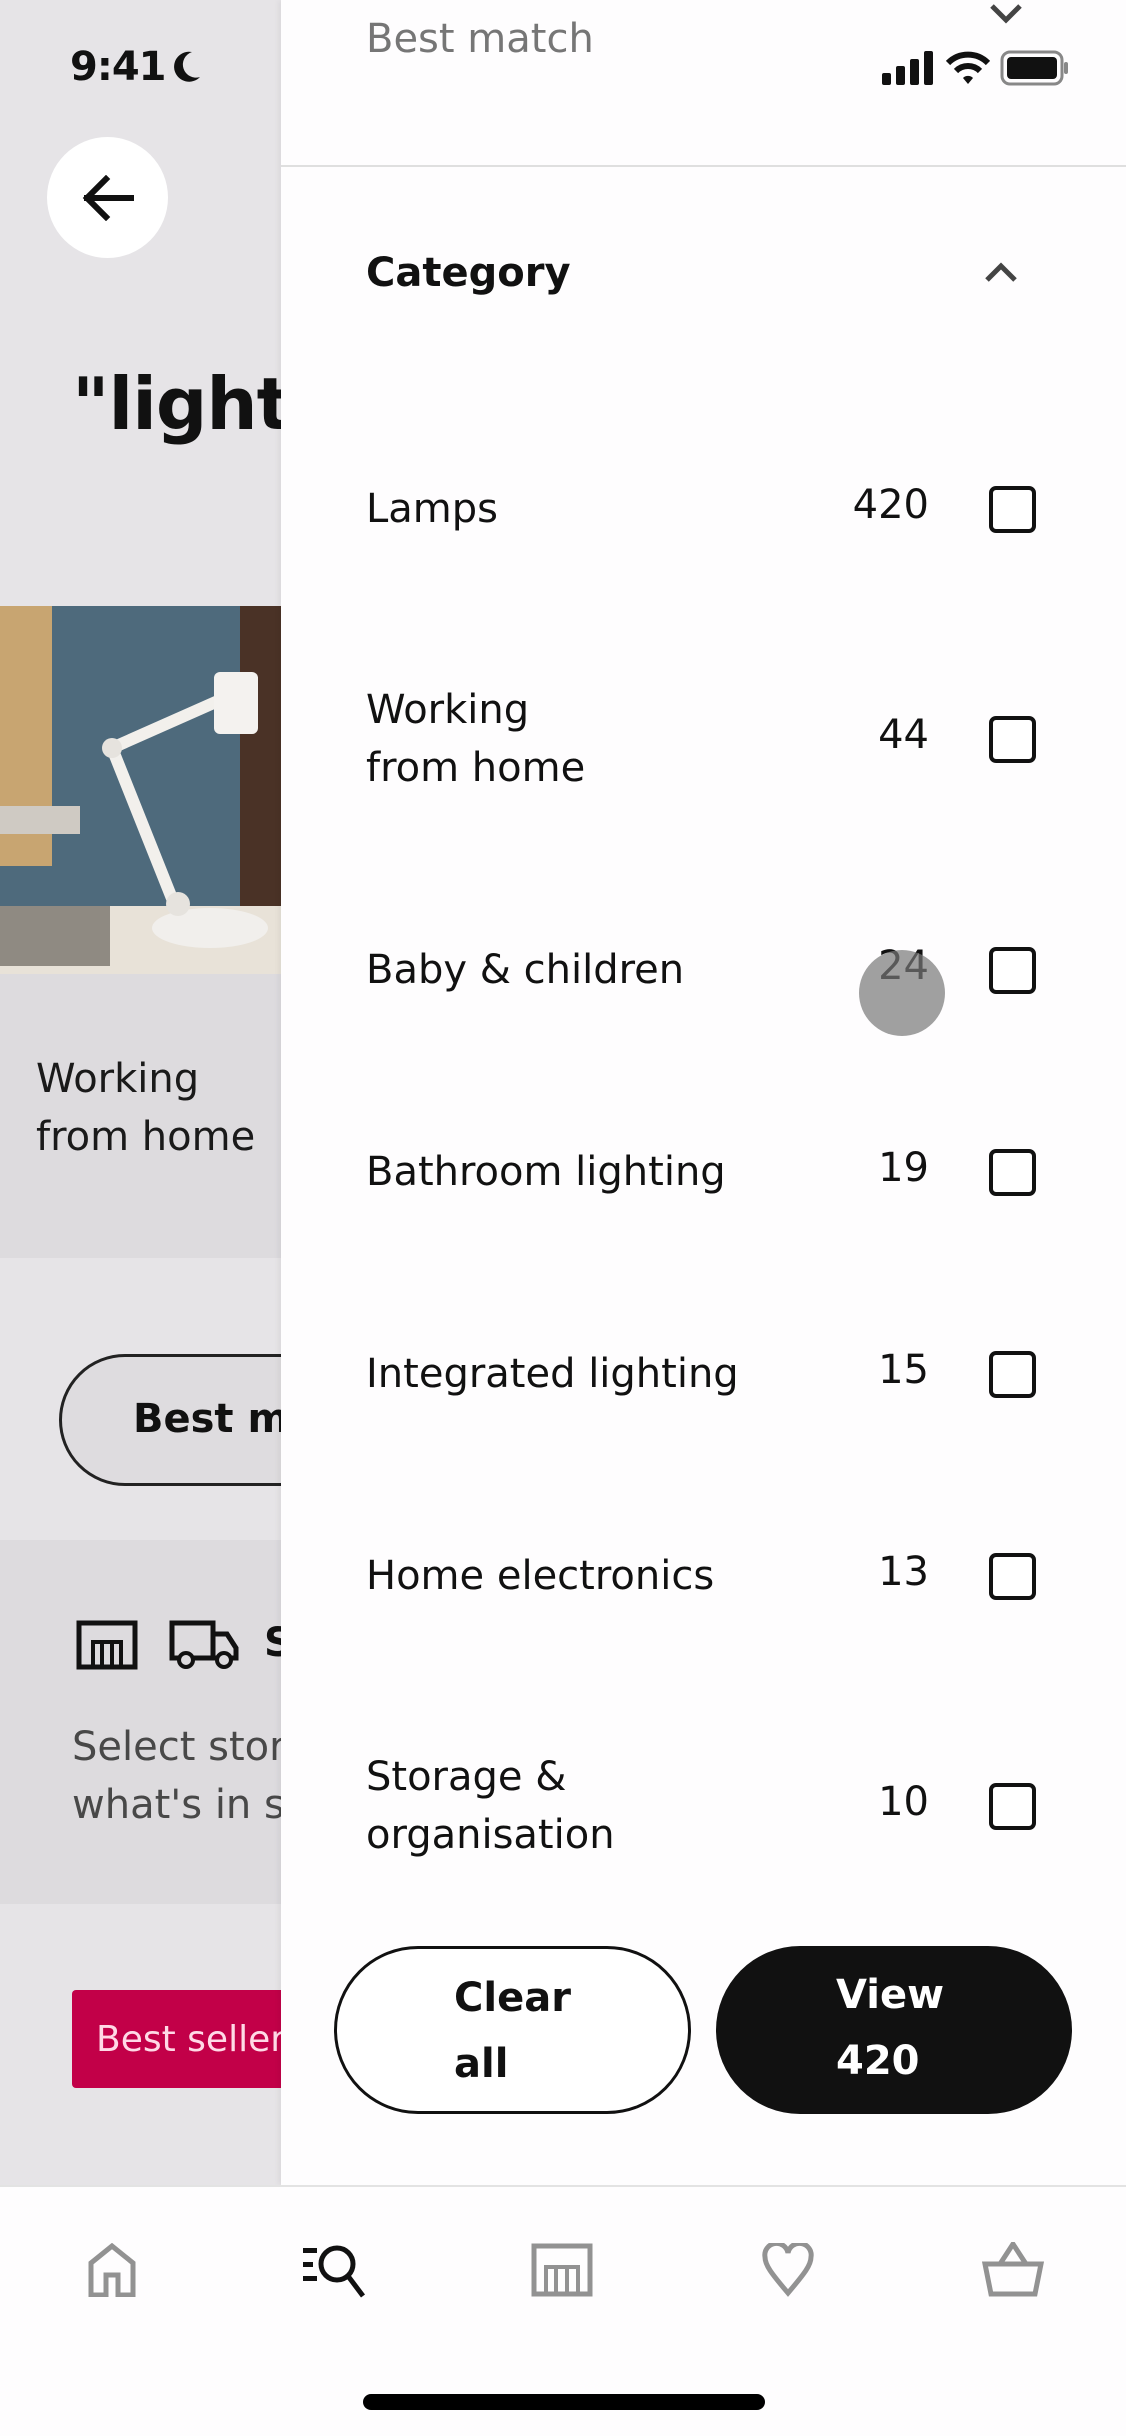 Image resolution: width=1126 pixels, height=2436 pixels. I want to click on category-label: Working from home, so click(476, 739).